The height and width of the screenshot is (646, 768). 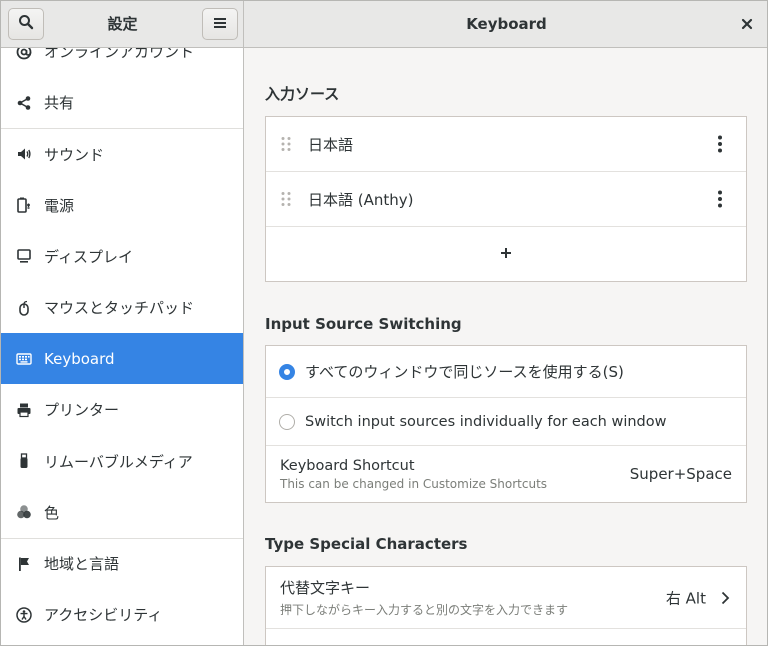 What do you see at coordinates (24, 256) in the screenshot?
I see `display-icon` at bounding box center [24, 256].